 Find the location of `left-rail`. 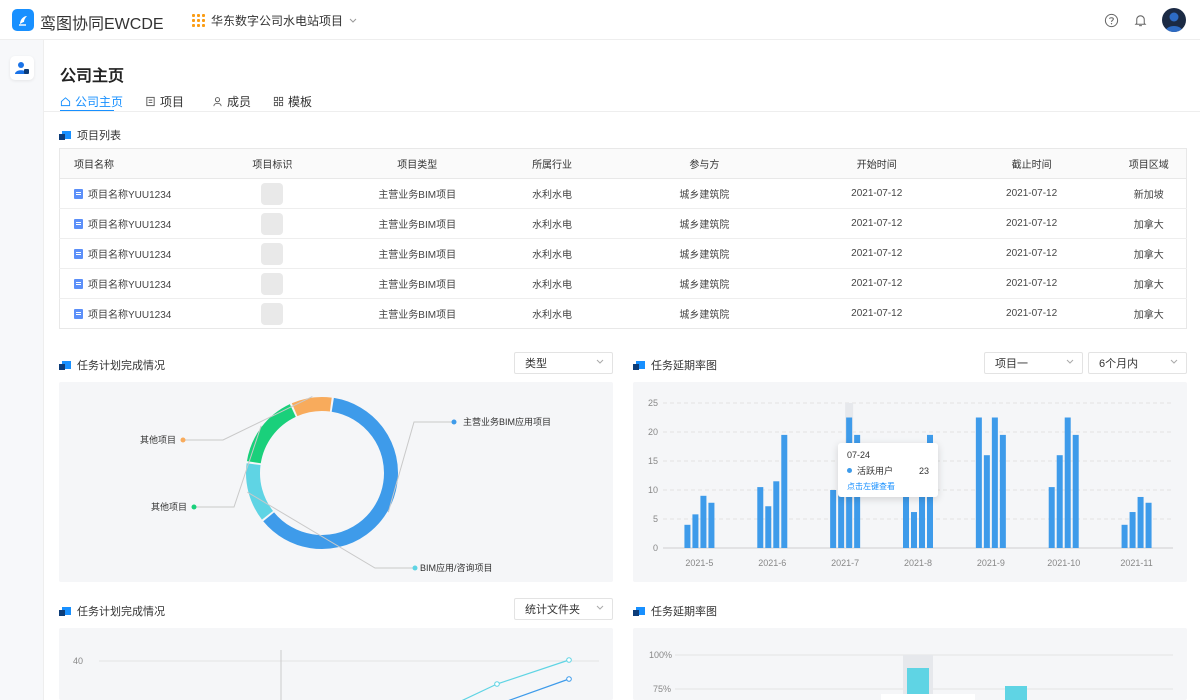

left-rail is located at coordinates (22, 370).